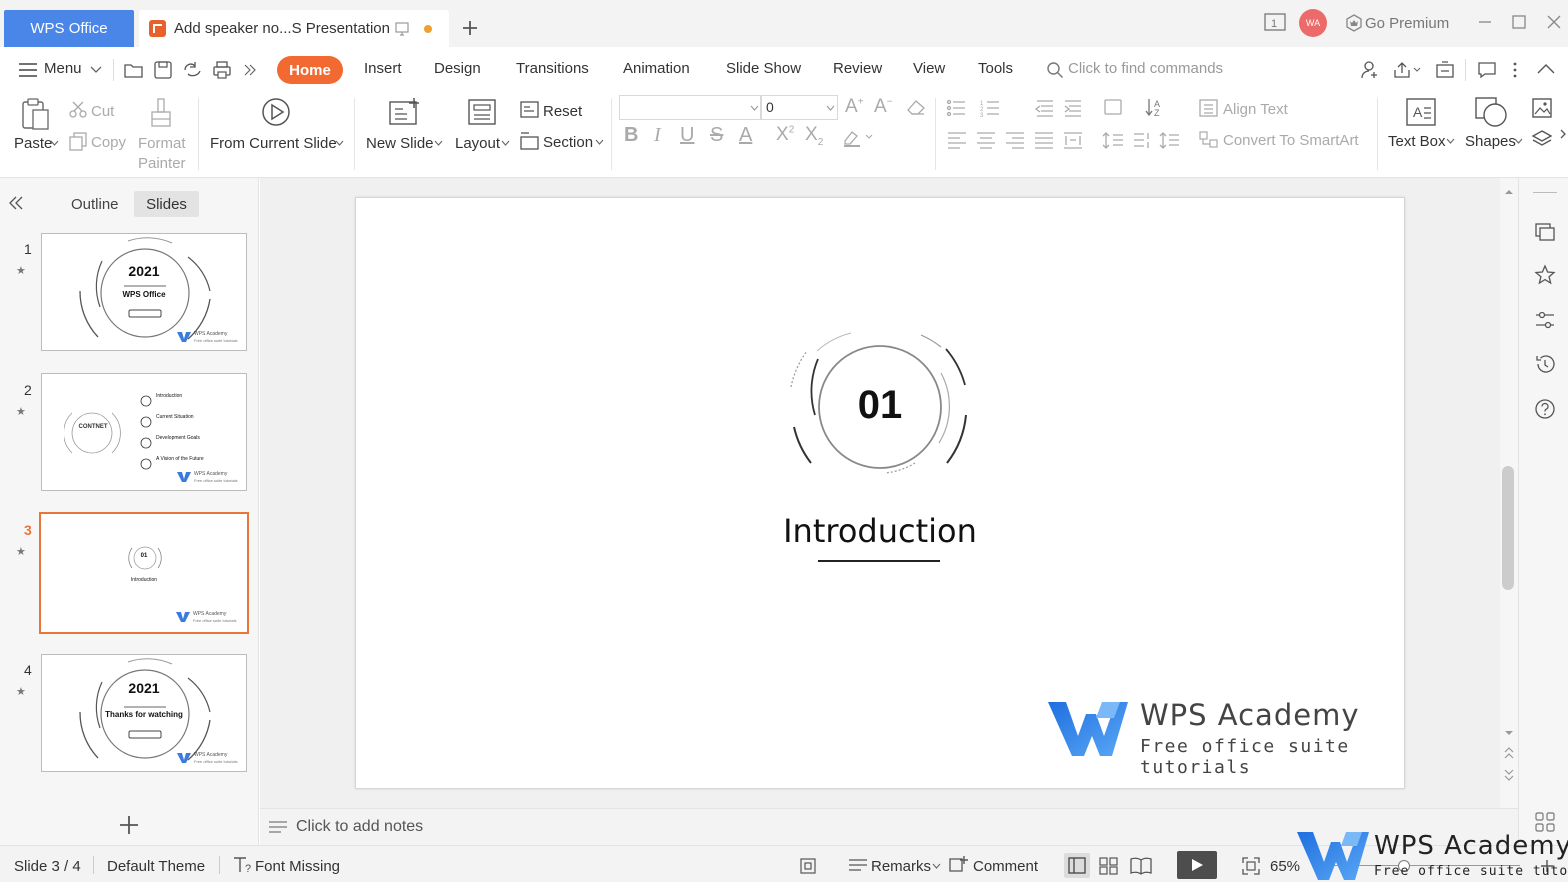 This screenshot has width=1568, height=882. What do you see at coordinates (854, 107) in the screenshot?
I see `increase-font-icon: A+` at bounding box center [854, 107].